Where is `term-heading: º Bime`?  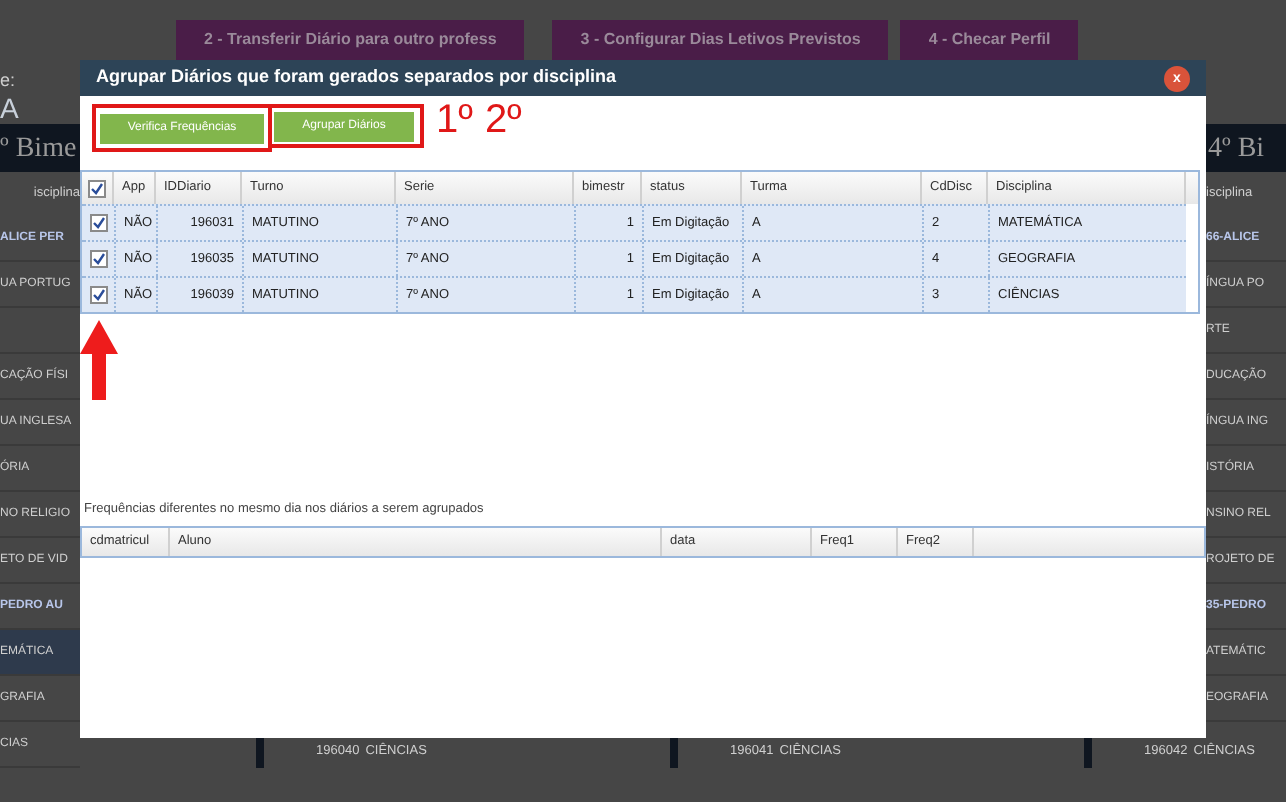
term-heading: º Bime is located at coordinates (40, 148).